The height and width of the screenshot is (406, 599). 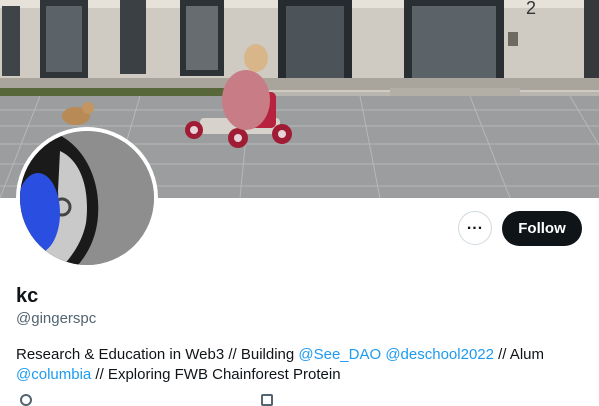 I want to click on calendar-icon, so click(x=267, y=400).